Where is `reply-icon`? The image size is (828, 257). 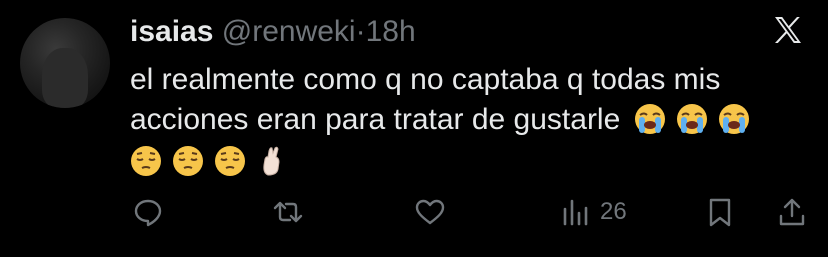
reply-icon is located at coordinates (148, 213).